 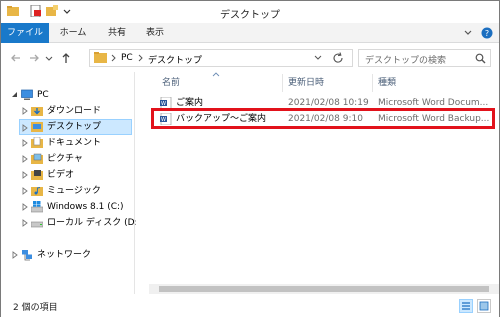 What do you see at coordinates (16, 58) in the screenshot?
I see `back-arrow-icon` at bounding box center [16, 58].